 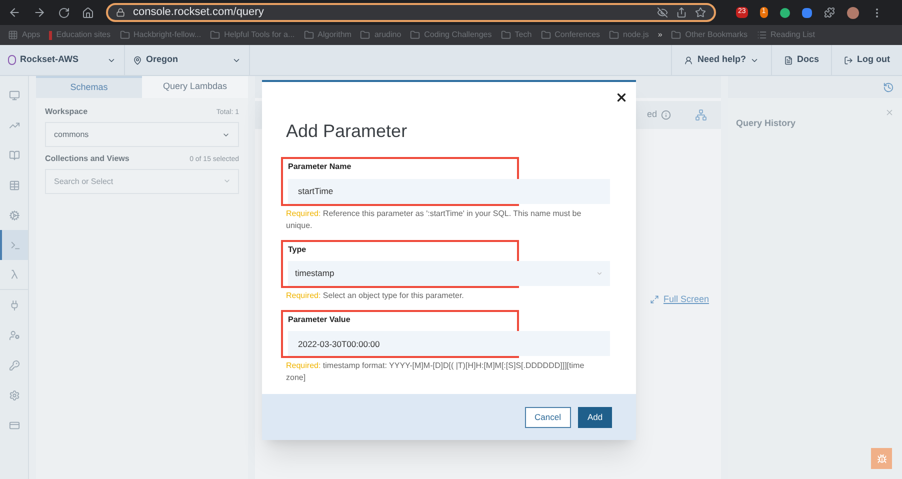 I want to click on address-bar: console.rockset.com/query, so click(x=411, y=12).